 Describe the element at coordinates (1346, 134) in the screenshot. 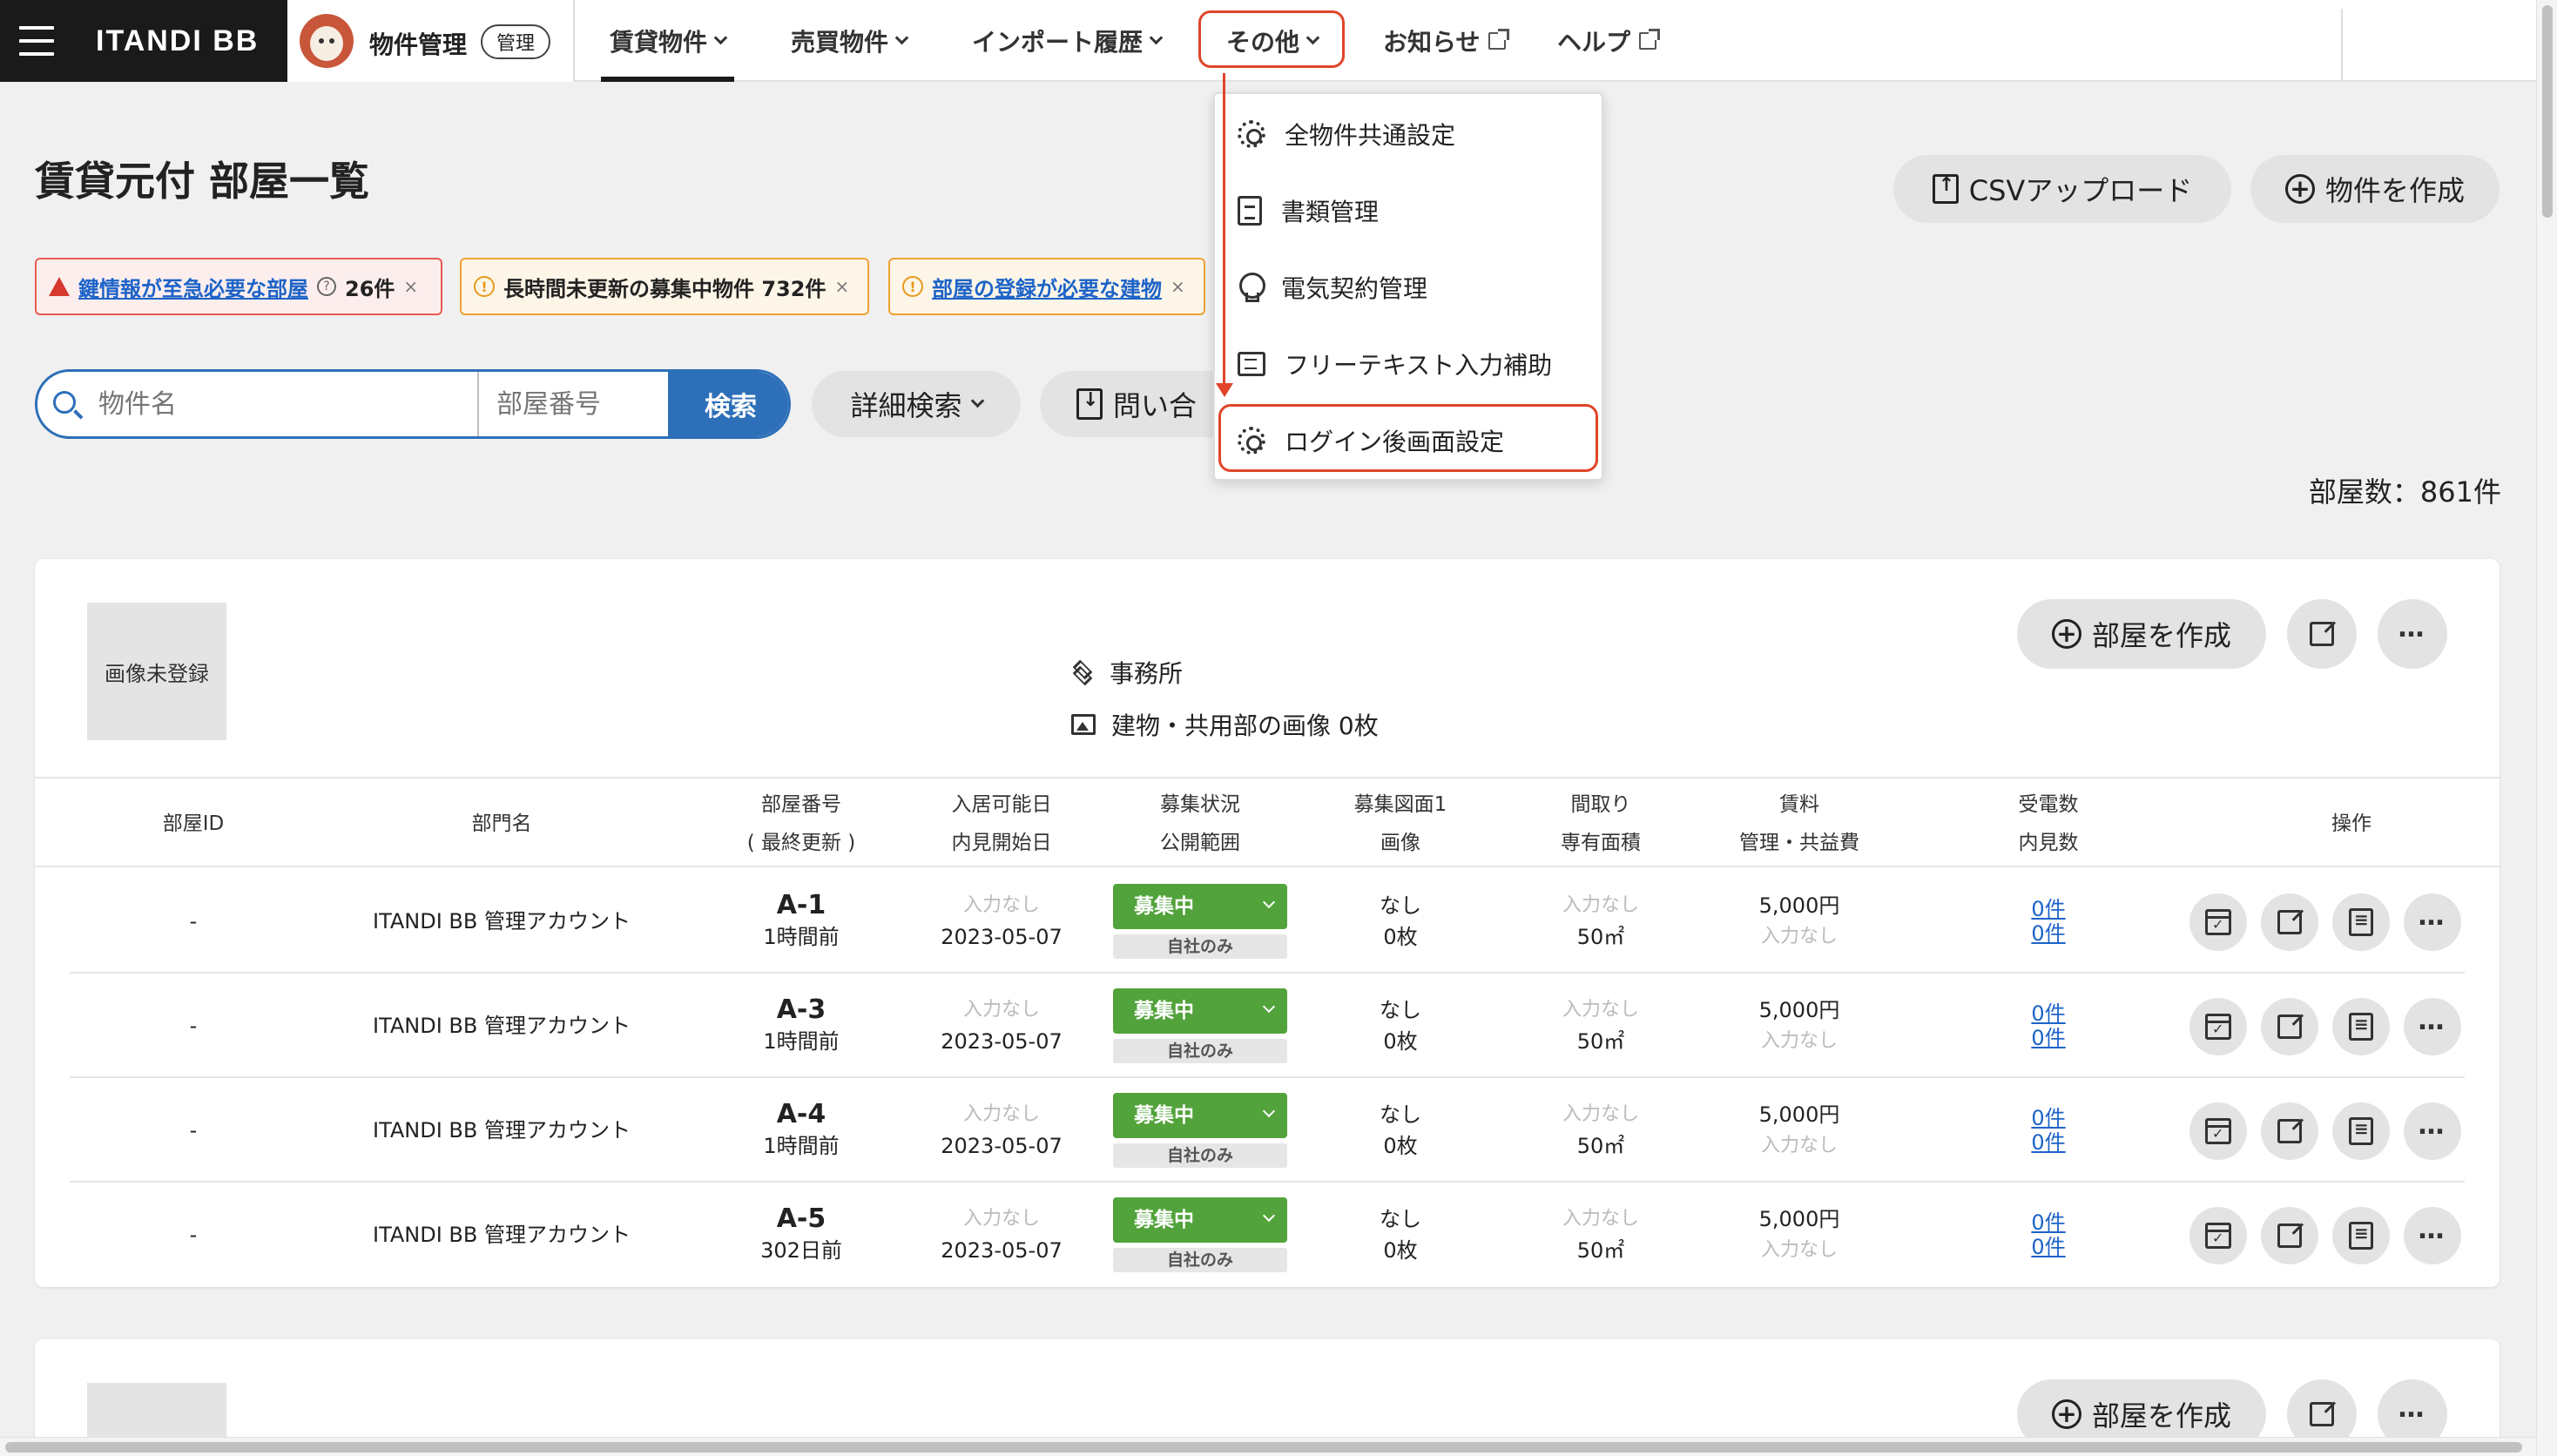

I see `menu-item-common-settings: 全物件共通設定` at that location.